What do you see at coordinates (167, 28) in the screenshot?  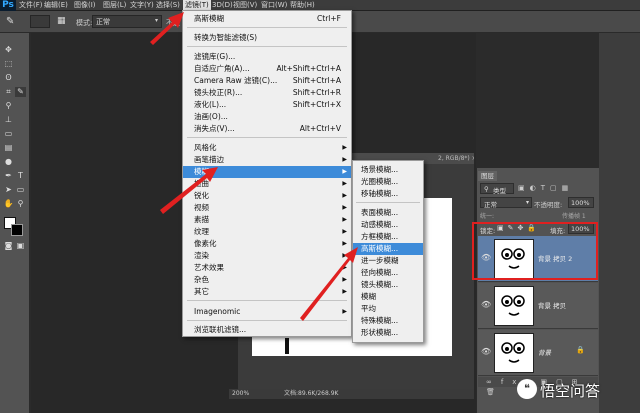 I see `red-arrow-menu` at bounding box center [167, 28].